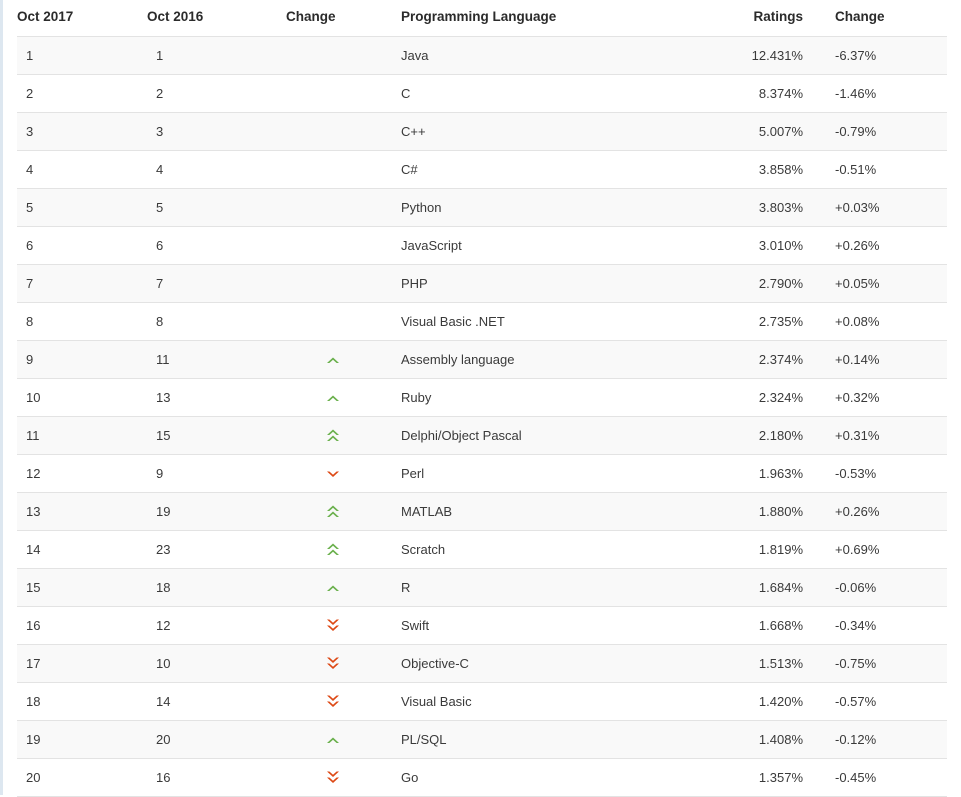  Describe the element at coordinates (82, 739) in the screenshot. I see `cell-rank-current: 19` at that location.